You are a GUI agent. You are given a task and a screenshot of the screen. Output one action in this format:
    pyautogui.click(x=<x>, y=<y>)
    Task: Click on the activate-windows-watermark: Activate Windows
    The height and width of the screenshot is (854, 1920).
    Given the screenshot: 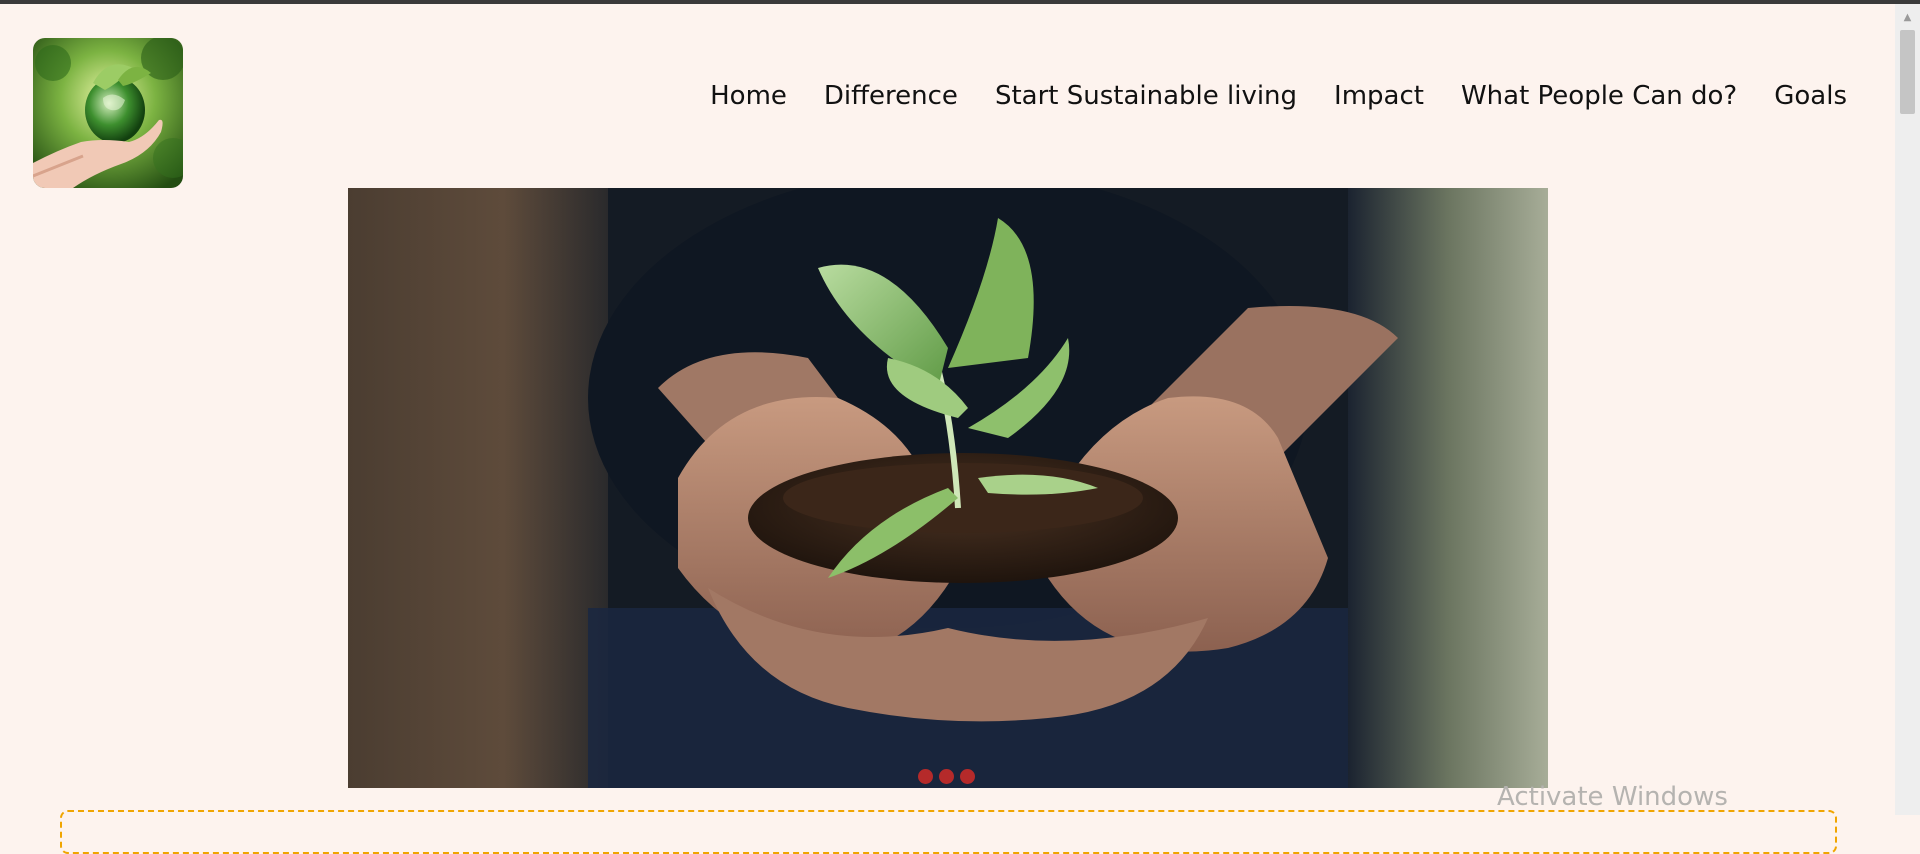 What is the action you would take?
    pyautogui.click(x=1612, y=797)
    